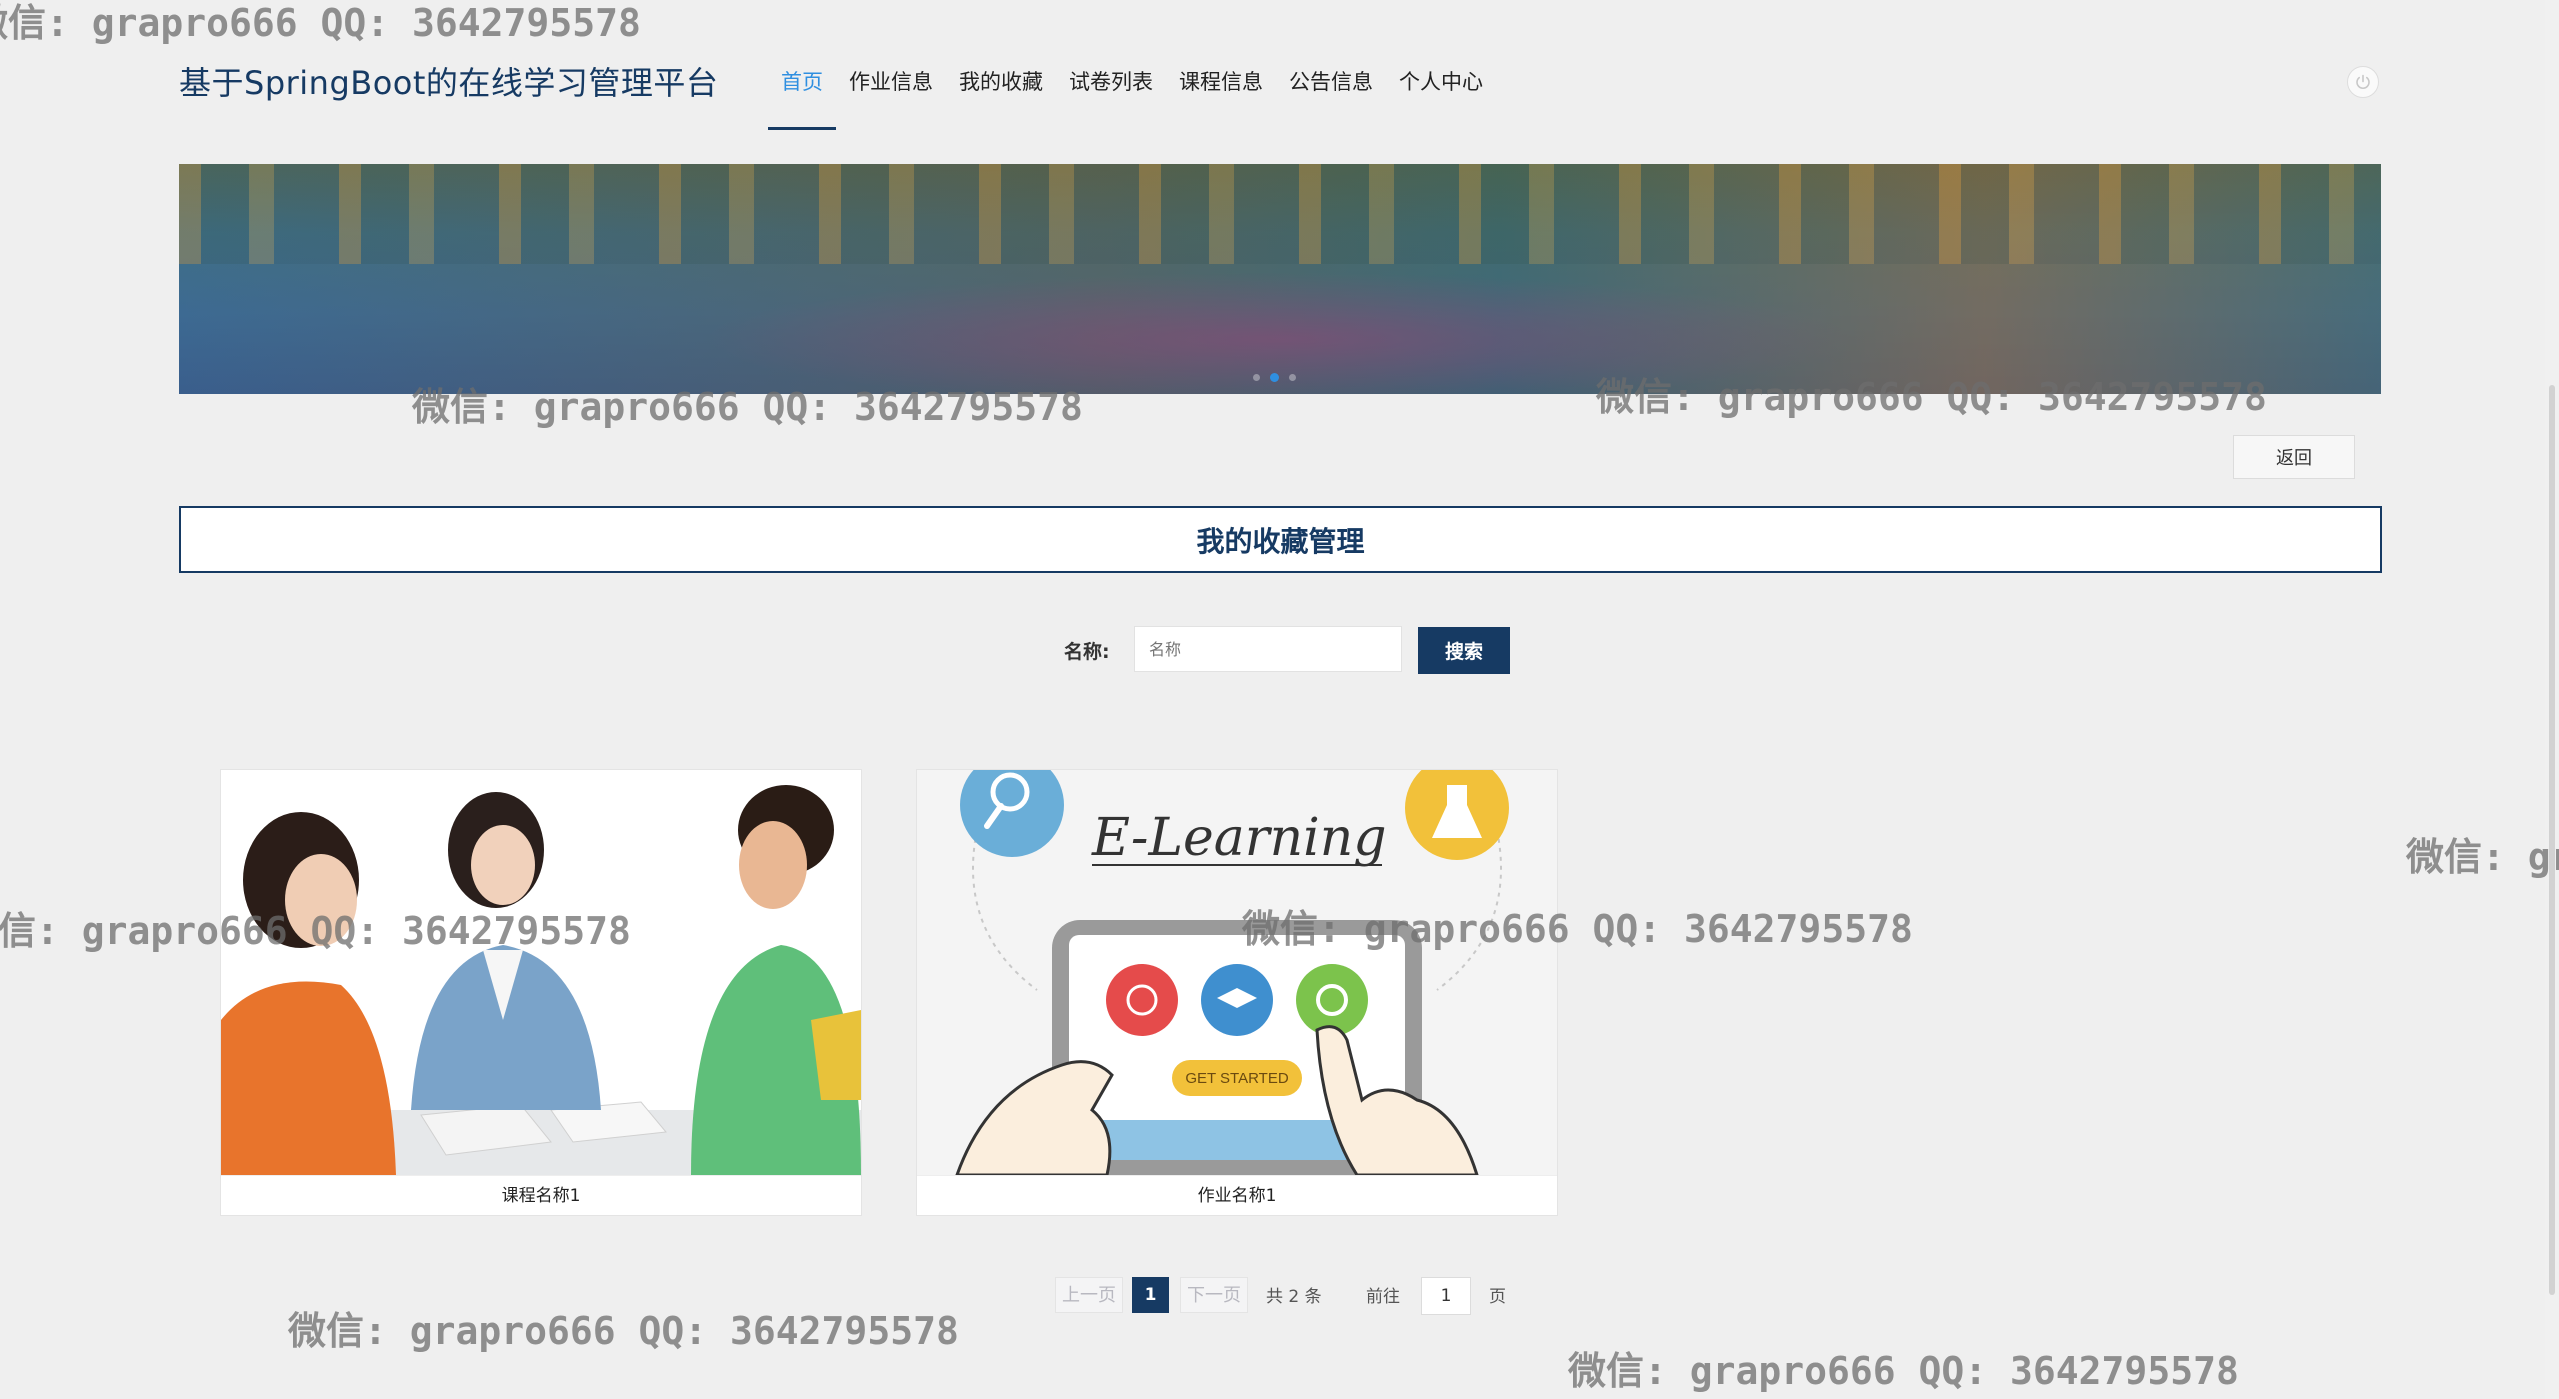 This screenshot has height=1399, width=2559. I want to click on teacher-students-photo, so click(541, 972).